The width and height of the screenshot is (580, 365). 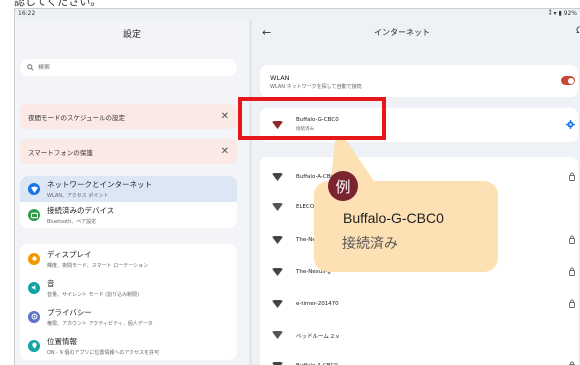 What do you see at coordinates (93, 288) in the screenshot?
I see `settings-item-text: 音音量、サイレント モード (割り込み制限)` at bounding box center [93, 288].